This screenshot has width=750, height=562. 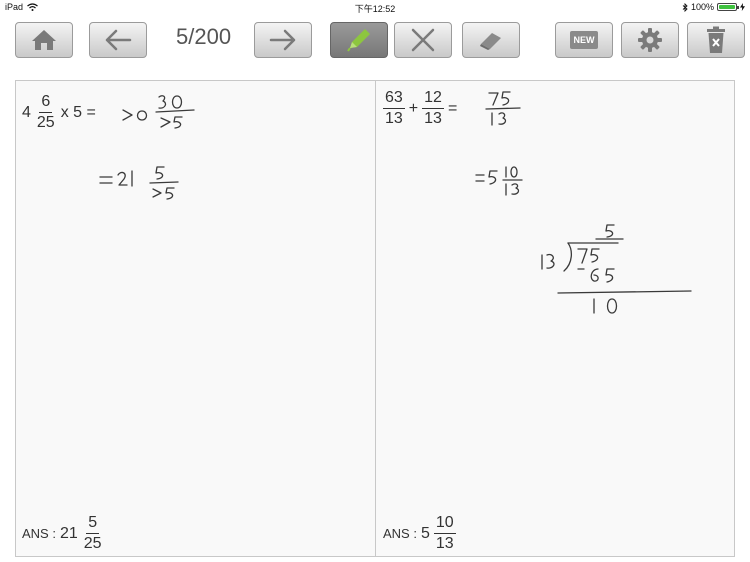 I want to click on column-divider, so click(x=375, y=318).